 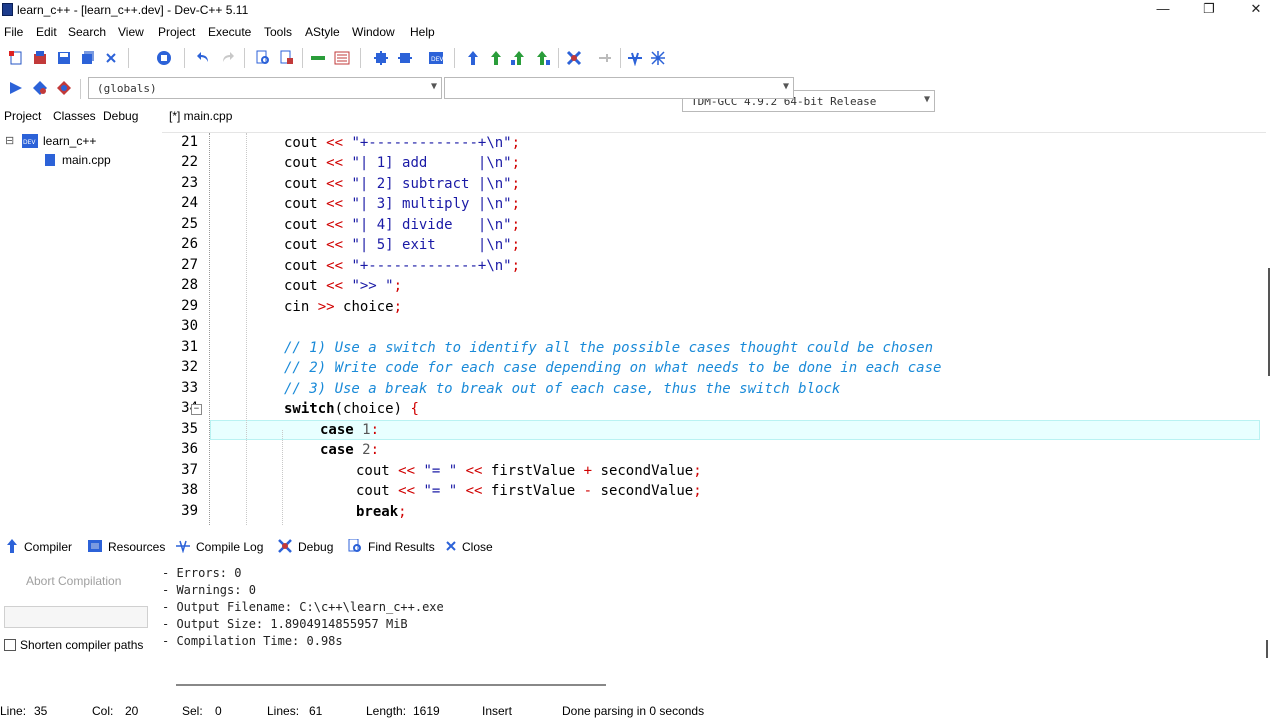 What do you see at coordinates (69, 141) in the screenshot?
I see `tree-project-learn-cpp: learn_c++` at bounding box center [69, 141].